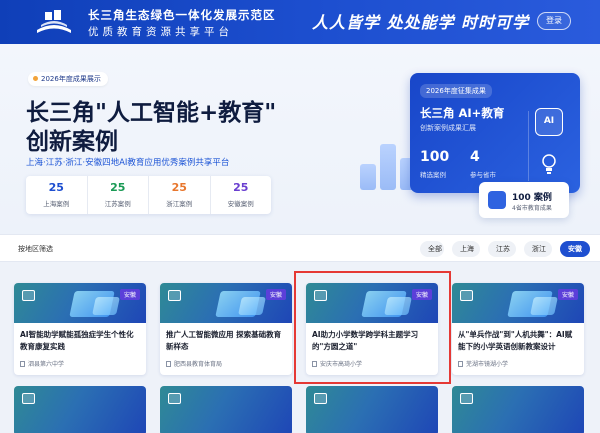 The height and width of the screenshot is (433, 600). What do you see at coordinates (483, 175) in the screenshot?
I see `feature-stat-regions-label: 参与省市` at bounding box center [483, 175].